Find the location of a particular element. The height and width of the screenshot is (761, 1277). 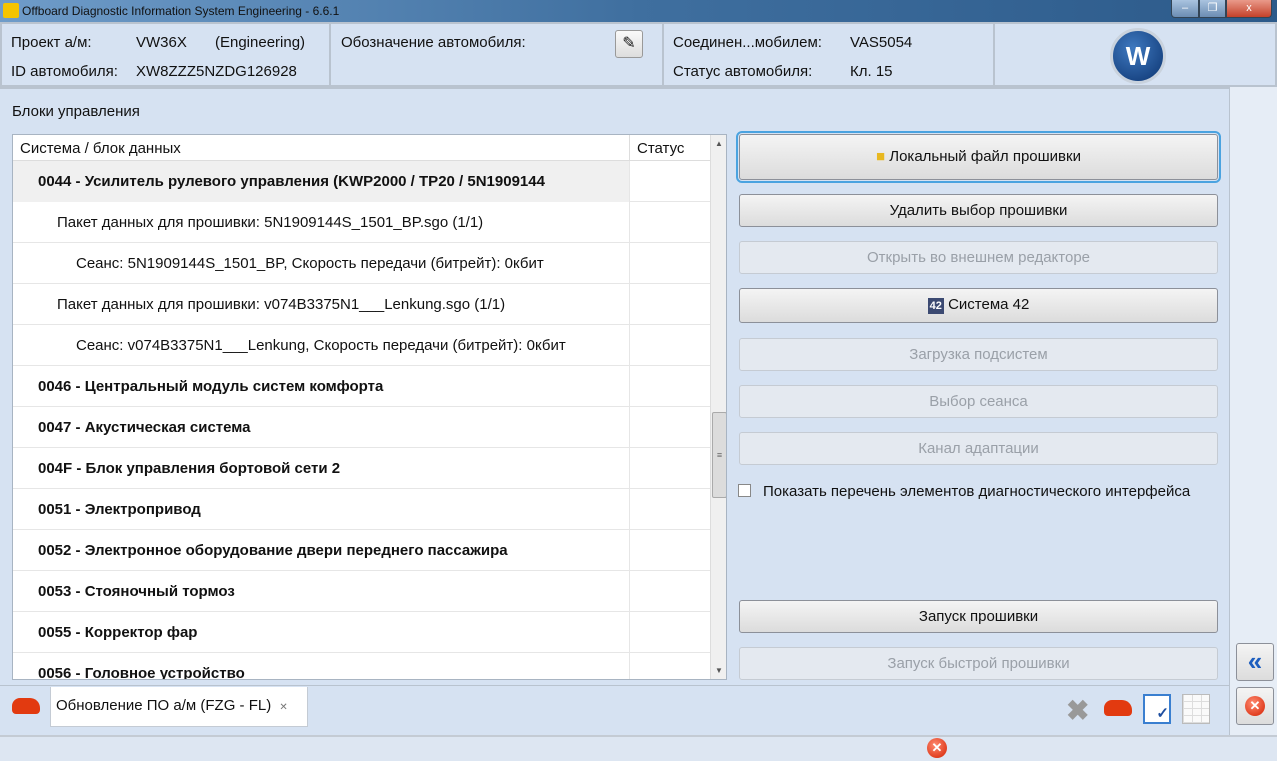

collapse-double-chevron-icon: « is located at coordinates (1255, 662).